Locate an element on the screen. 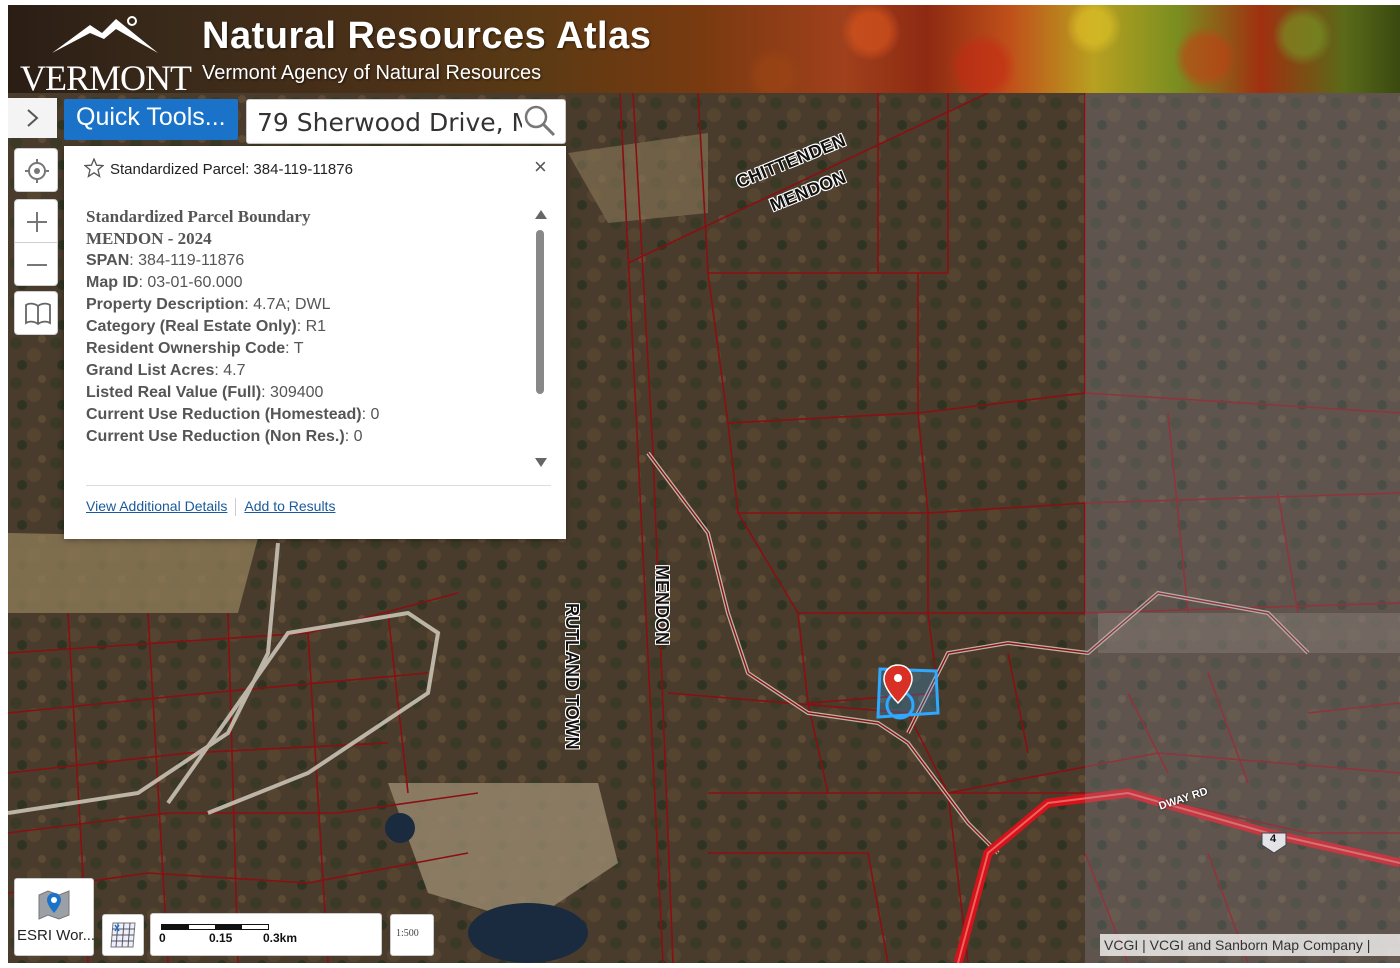 The width and height of the screenshot is (1400, 968). scroll-down-arrow-icon is located at coordinates (541, 462).